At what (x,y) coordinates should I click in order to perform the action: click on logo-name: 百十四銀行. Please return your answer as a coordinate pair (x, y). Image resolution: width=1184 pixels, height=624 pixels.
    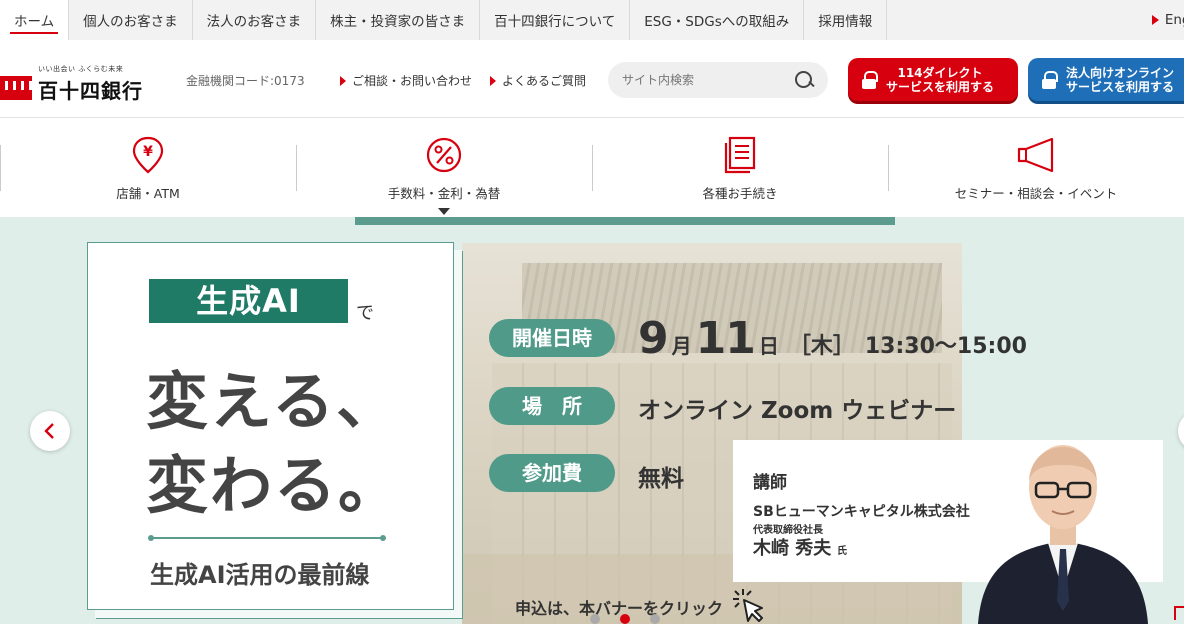
    Looking at the image, I should click on (90, 91).